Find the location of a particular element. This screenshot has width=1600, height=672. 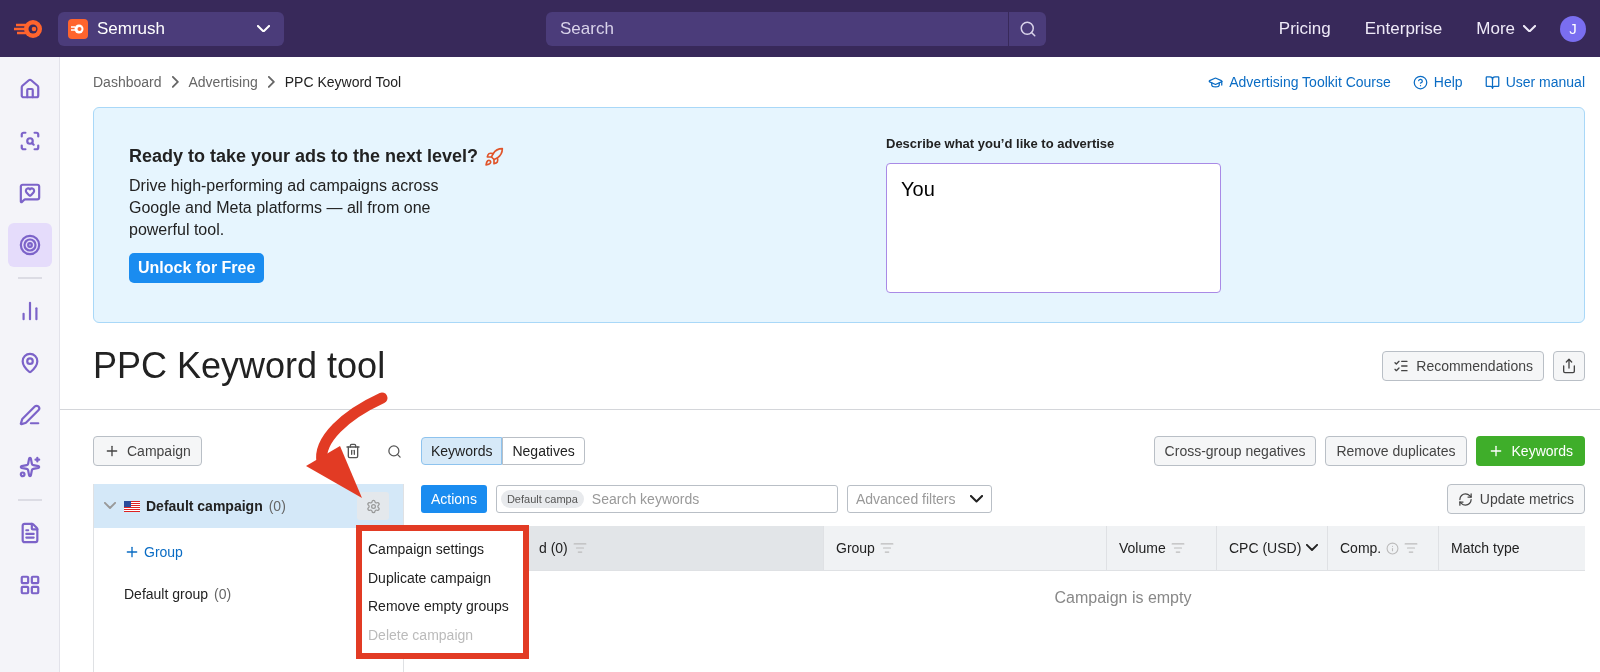

column-header: CPC (USD) is located at coordinates (1271, 548).